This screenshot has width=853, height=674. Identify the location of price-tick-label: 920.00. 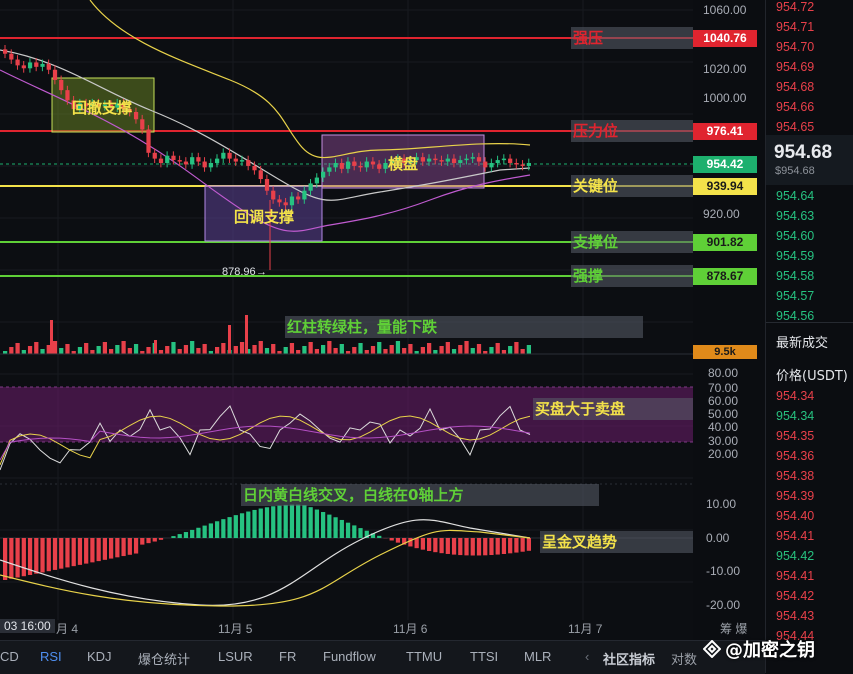
(721, 214).